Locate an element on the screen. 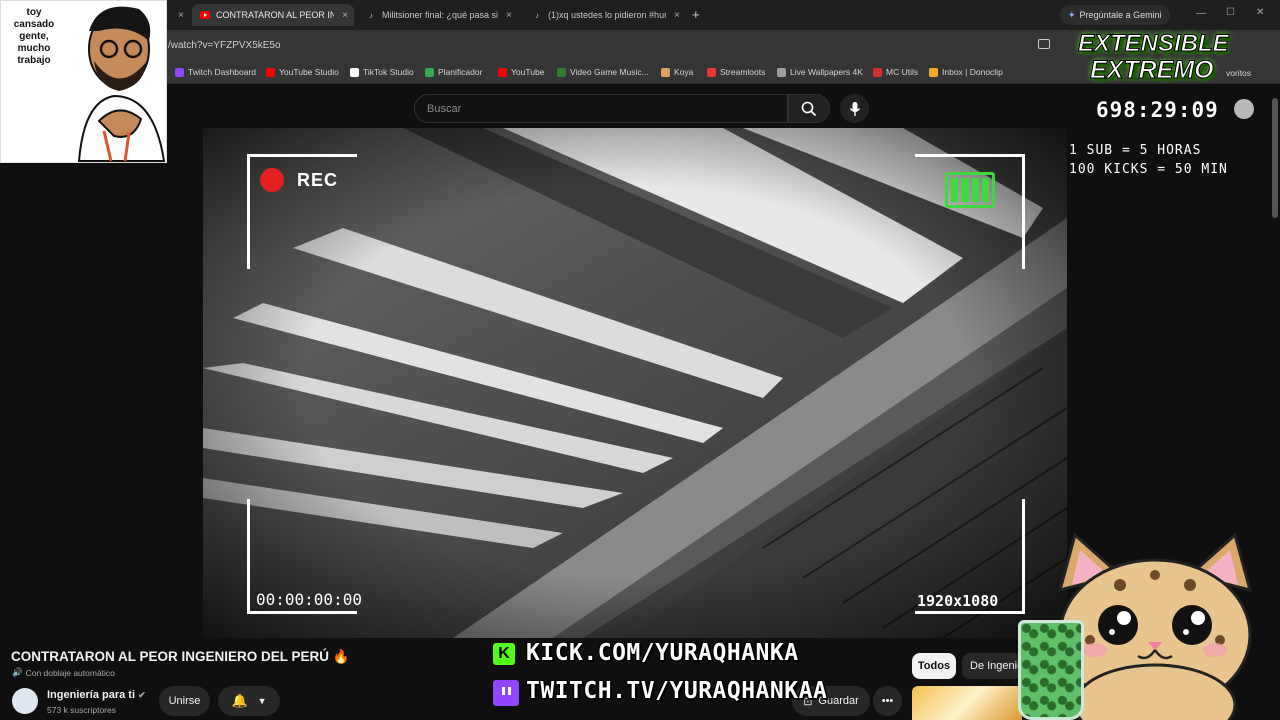 The image size is (1280, 720). tab-label: CONTRATARON AL PEOR INGENIE is located at coordinates (275, 15).